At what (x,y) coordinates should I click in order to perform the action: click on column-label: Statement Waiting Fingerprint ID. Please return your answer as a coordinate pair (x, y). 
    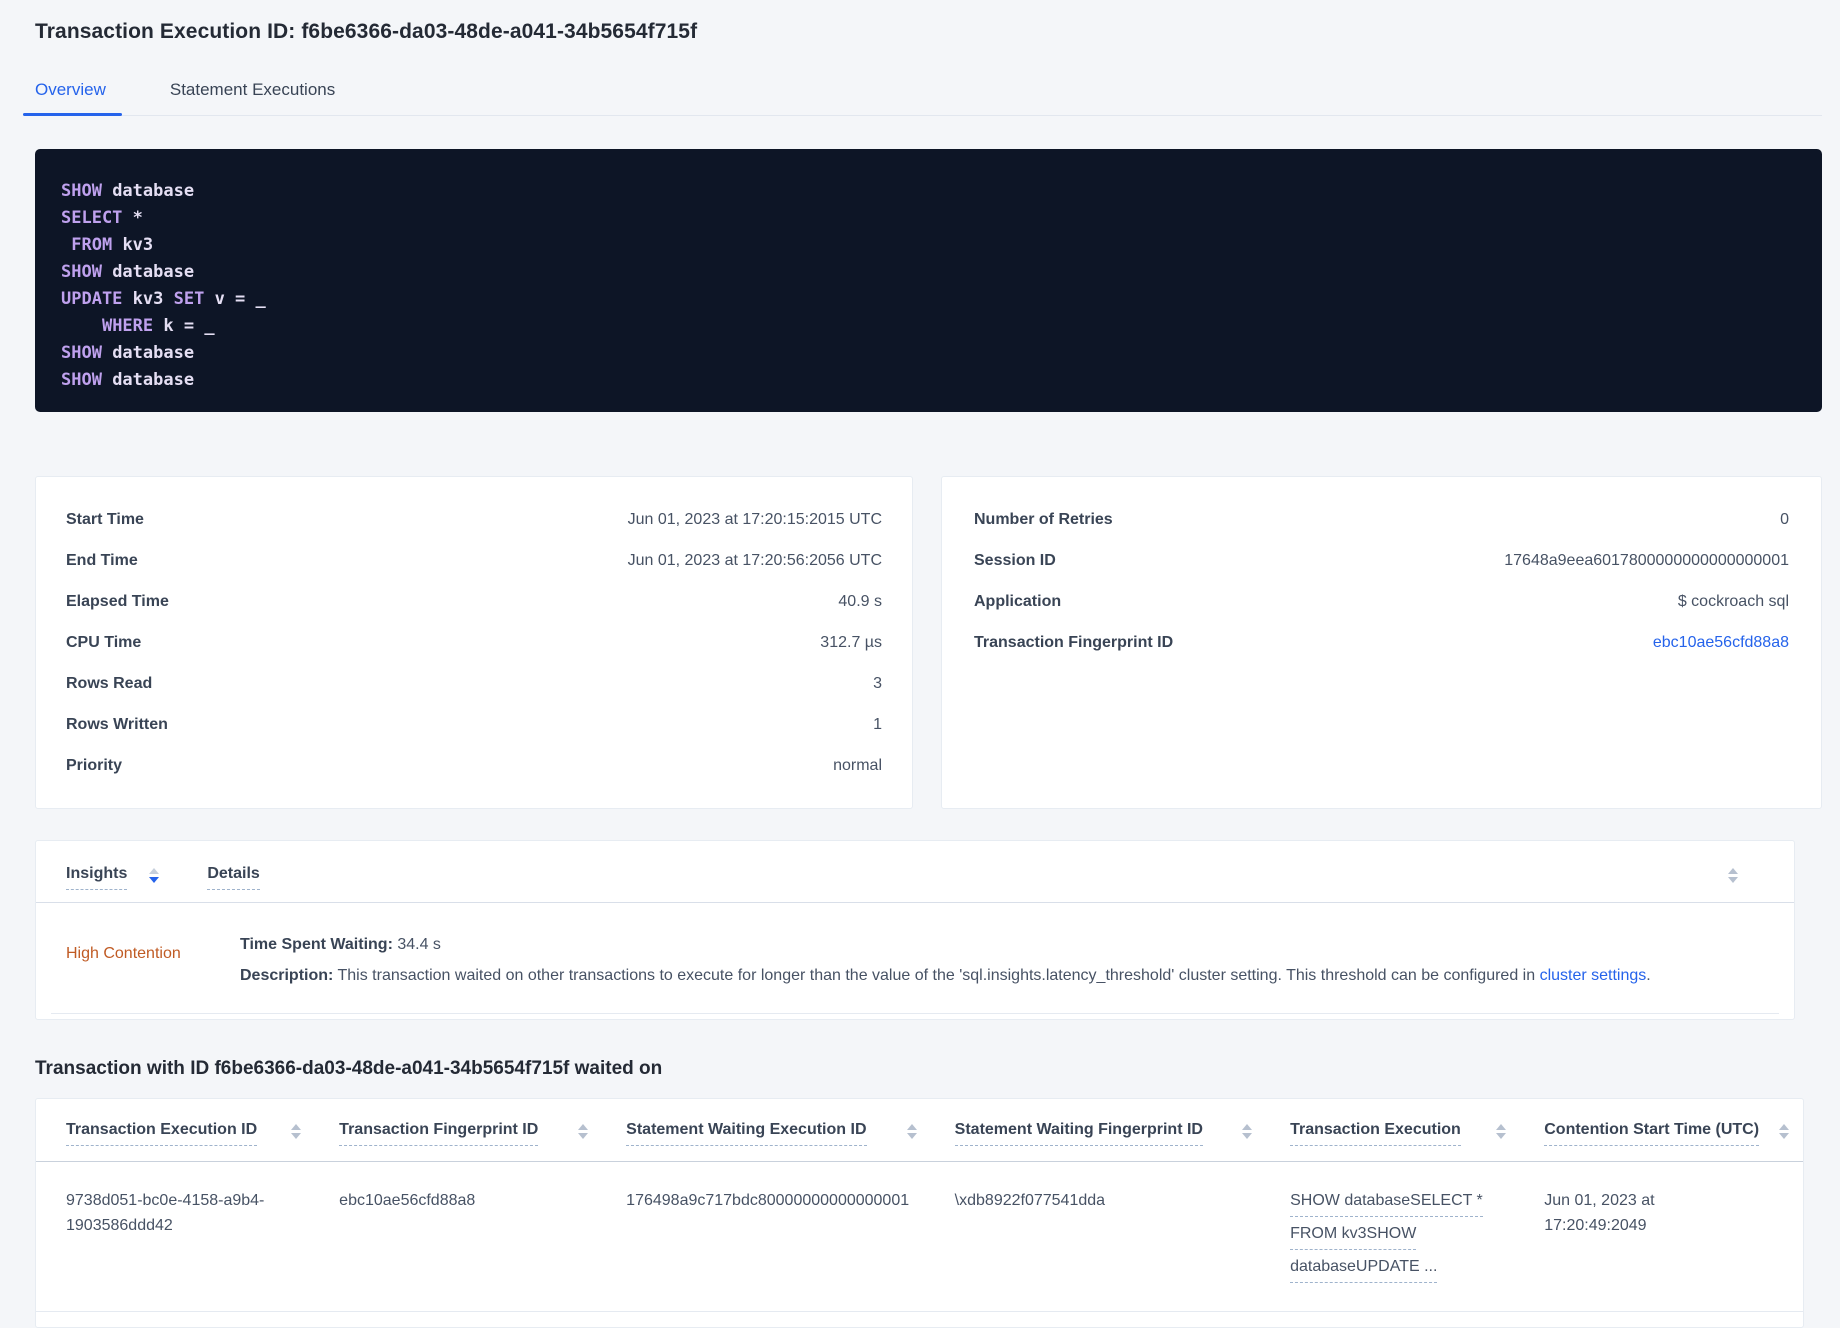
    Looking at the image, I should click on (1078, 1133).